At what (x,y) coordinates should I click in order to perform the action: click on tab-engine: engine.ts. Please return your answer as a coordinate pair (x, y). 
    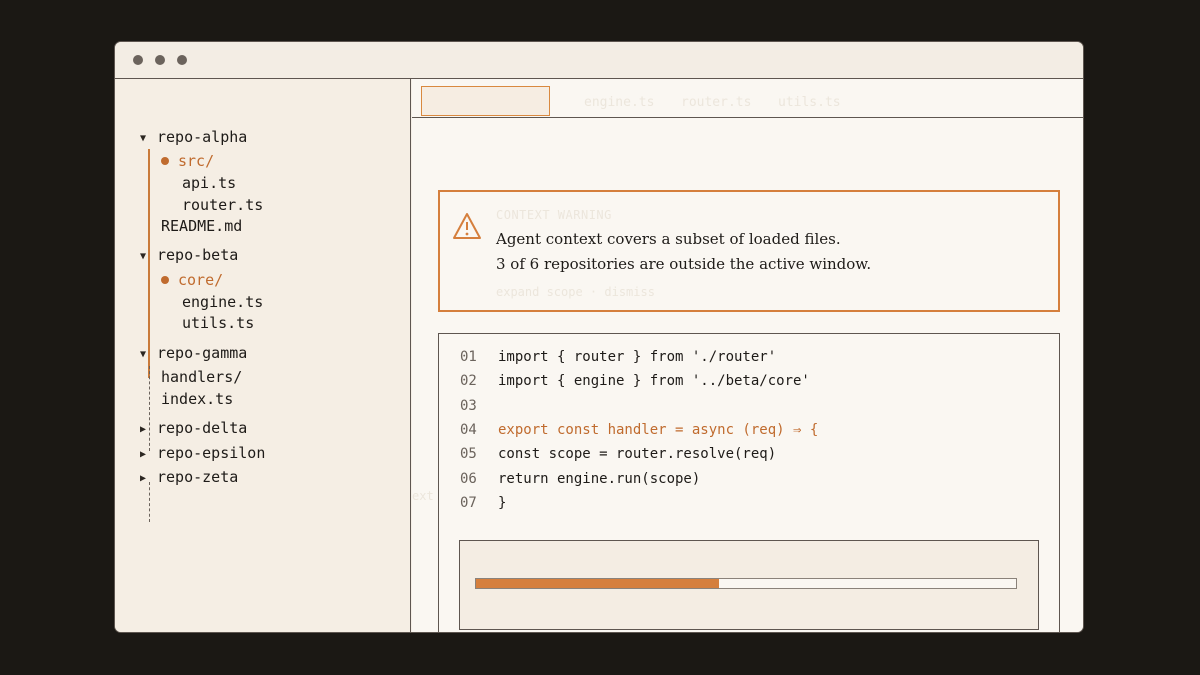
    Looking at the image, I should click on (619, 102).